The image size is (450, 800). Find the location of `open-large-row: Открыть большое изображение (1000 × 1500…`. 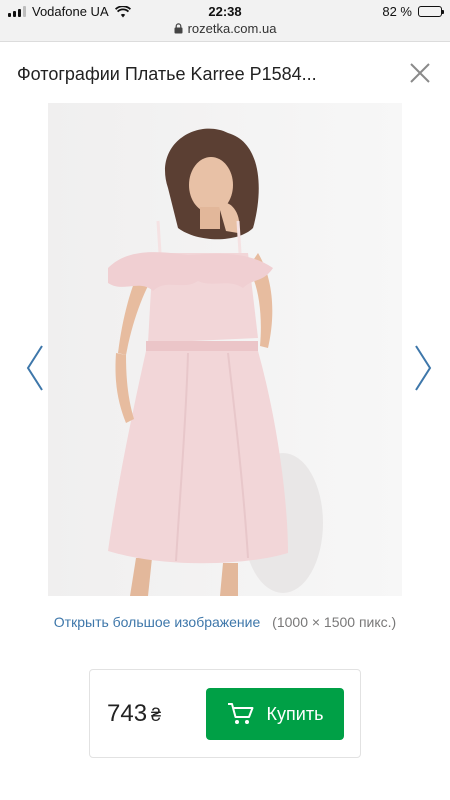

open-large-row: Открыть большое изображение (1000 × 1500… is located at coordinates (225, 622).